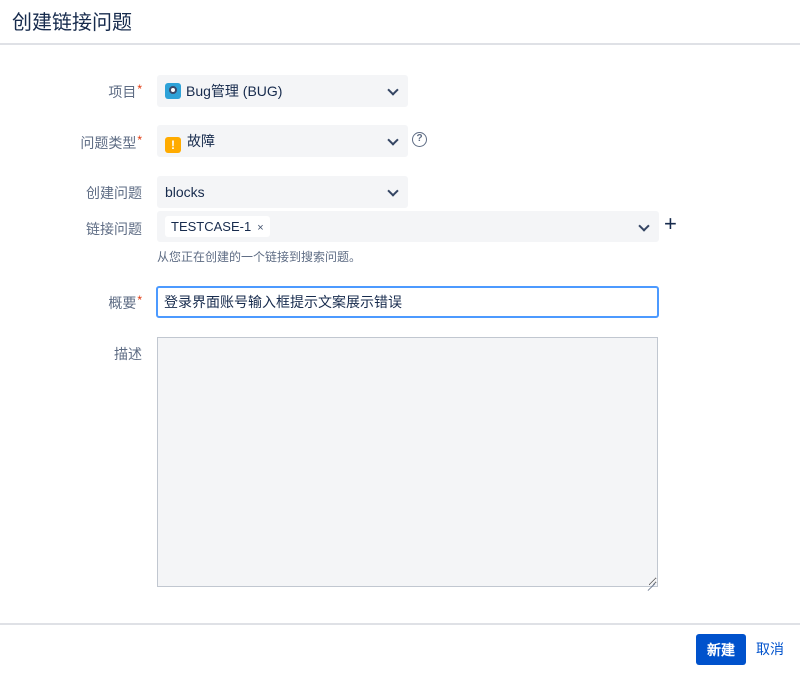  I want to click on create-button: 新建, so click(721, 649).